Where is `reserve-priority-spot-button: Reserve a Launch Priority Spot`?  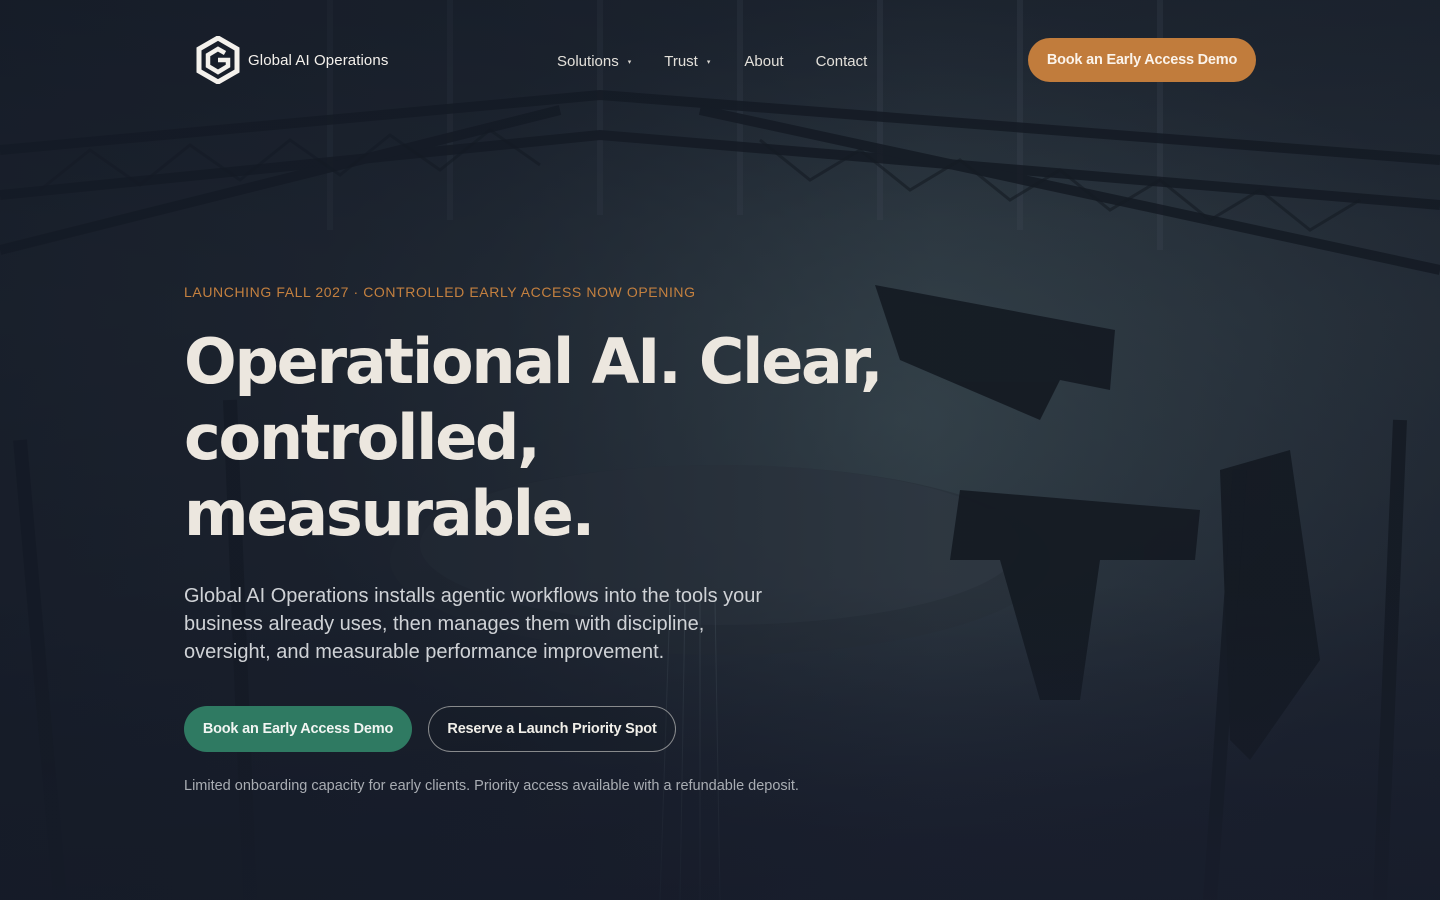 reserve-priority-spot-button: Reserve a Launch Priority Spot is located at coordinates (552, 729).